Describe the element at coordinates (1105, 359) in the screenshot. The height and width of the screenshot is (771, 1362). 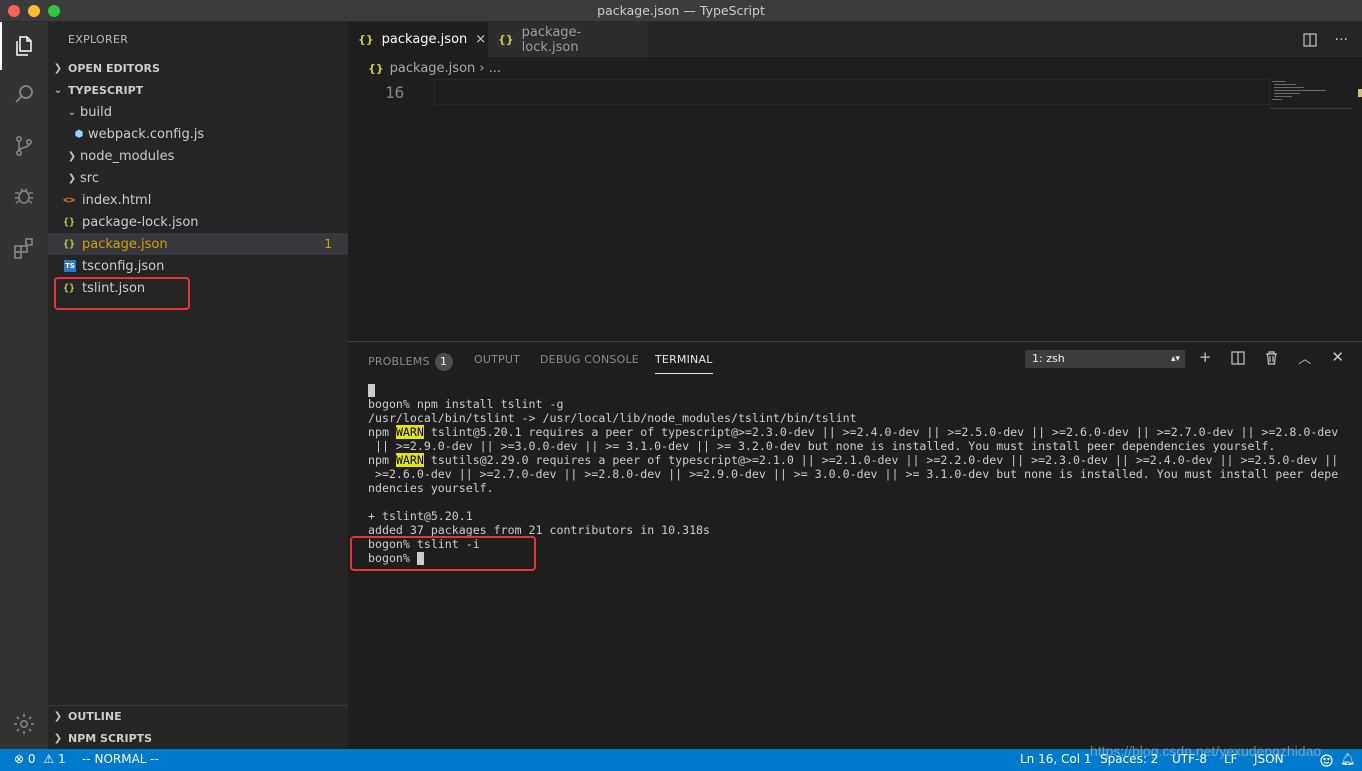
I see `terminal-select: 1: zsh ▴▾` at that location.